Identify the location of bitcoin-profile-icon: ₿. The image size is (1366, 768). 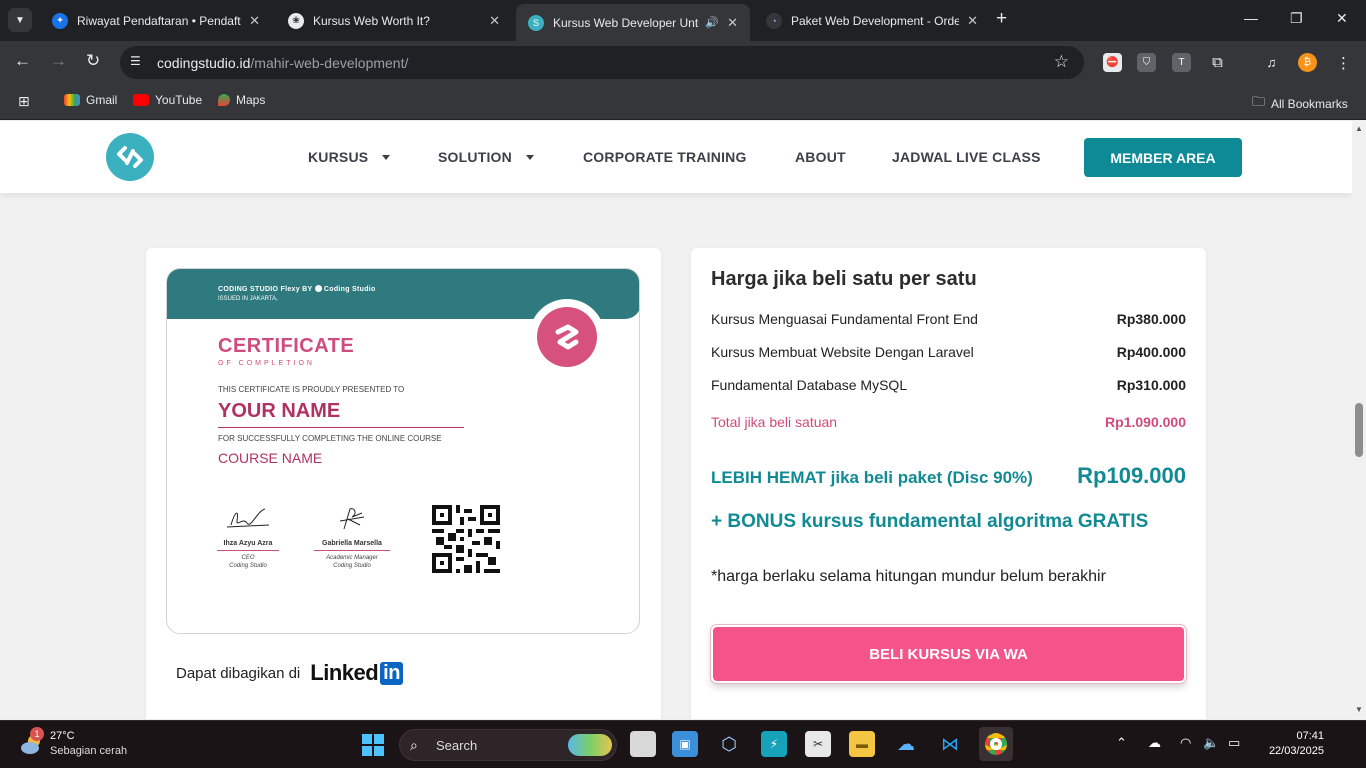
(1307, 62).